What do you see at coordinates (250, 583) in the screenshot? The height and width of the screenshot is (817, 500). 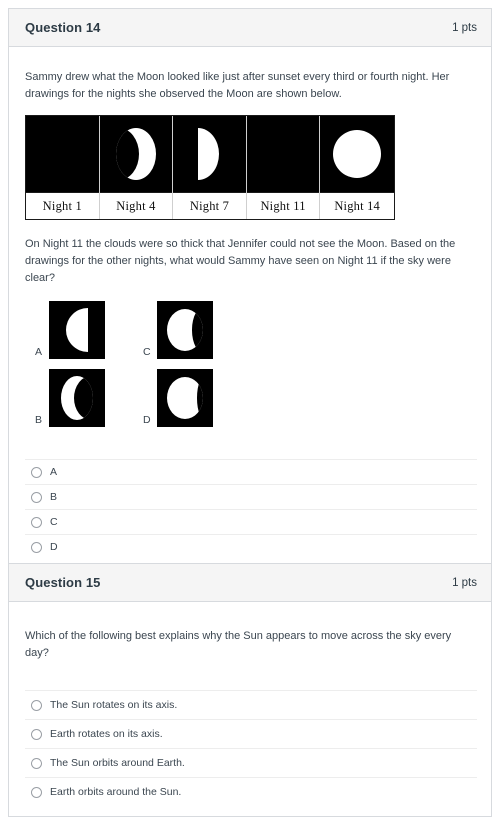 I see `question-15-header: Question 15 1 pts` at bounding box center [250, 583].